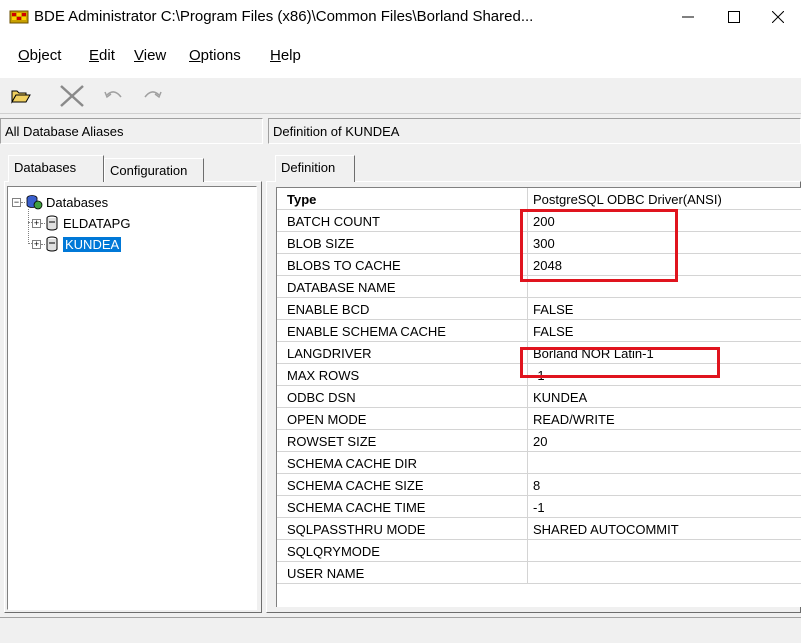  Describe the element at coordinates (665, 485) in the screenshot. I see `grid-value-cell: 8` at that location.